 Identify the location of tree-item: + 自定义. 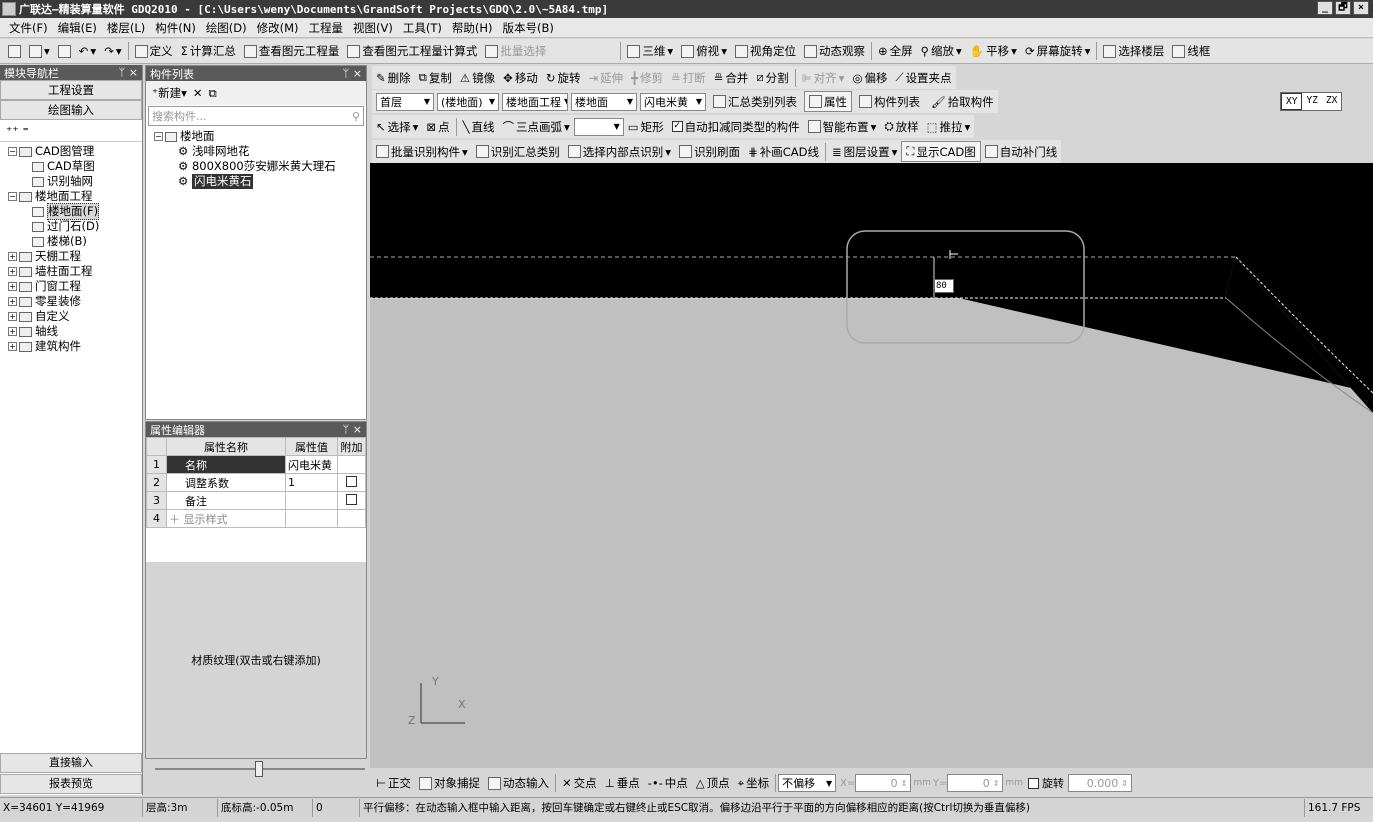
(71, 316).